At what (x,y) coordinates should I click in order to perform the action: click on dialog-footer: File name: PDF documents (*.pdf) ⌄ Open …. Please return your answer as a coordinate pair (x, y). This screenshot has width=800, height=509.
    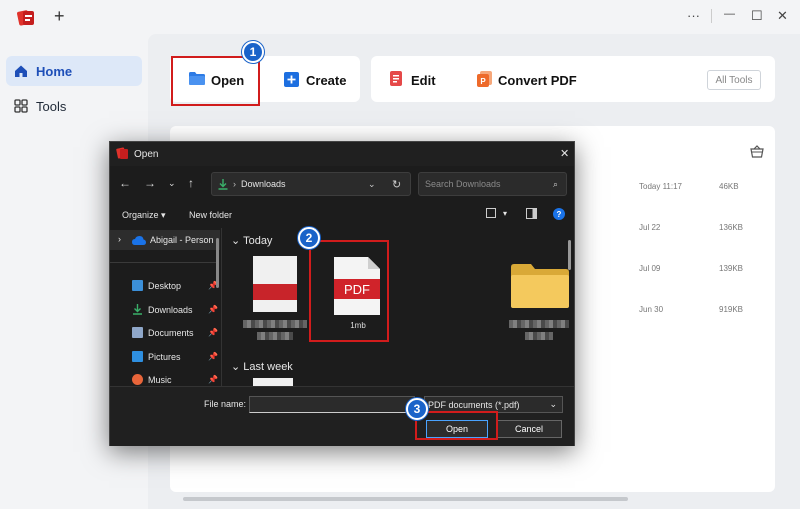
    Looking at the image, I should click on (342, 416).